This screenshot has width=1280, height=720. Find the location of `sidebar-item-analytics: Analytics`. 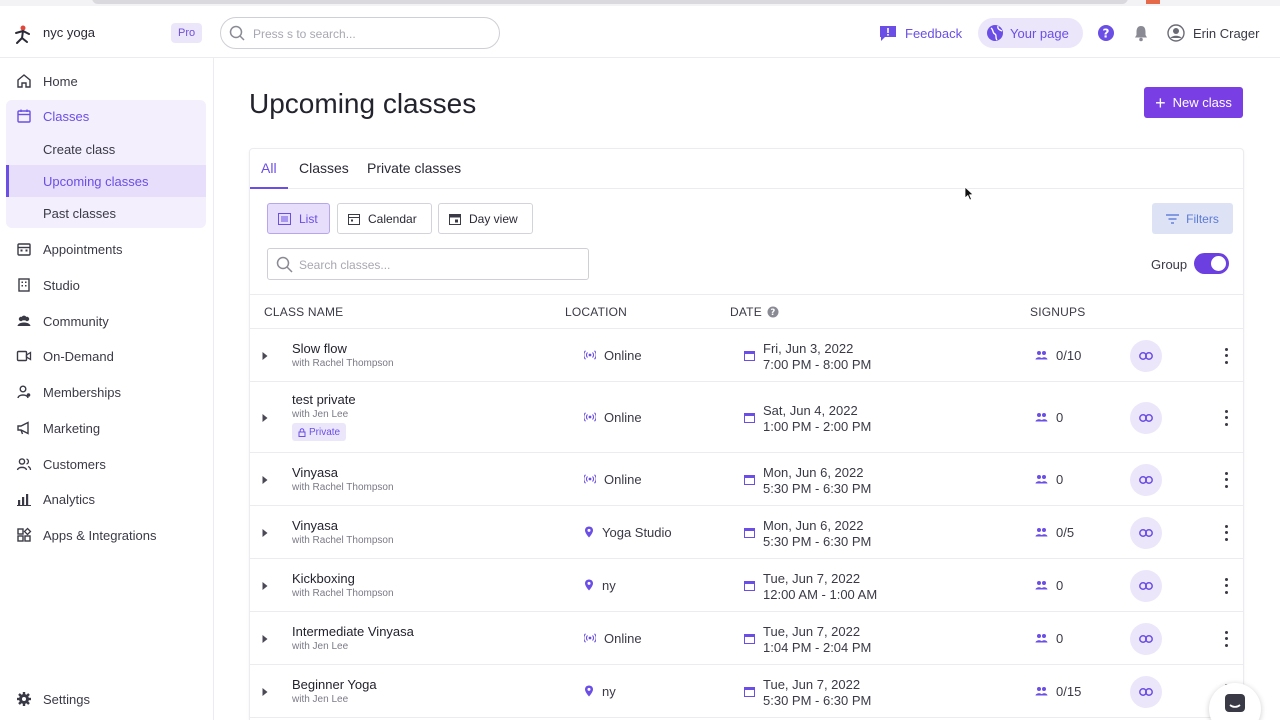

sidebar-item-analytics: Analytics is located at coordinates (106, 499).